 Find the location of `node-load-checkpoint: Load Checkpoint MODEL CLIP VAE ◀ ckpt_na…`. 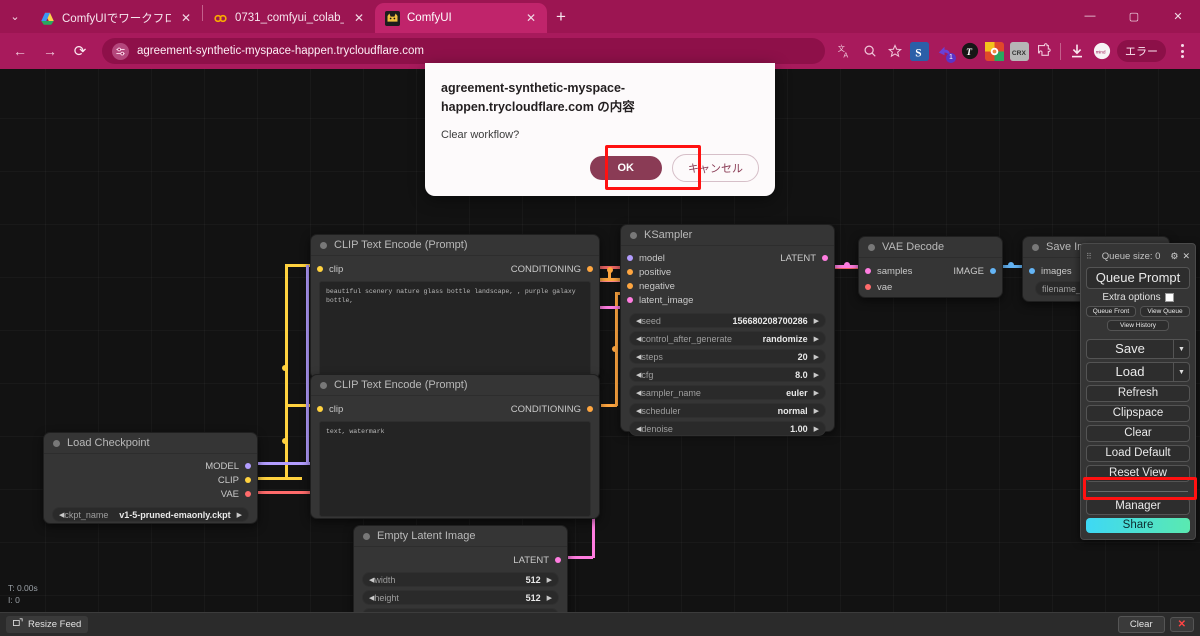

node-load-checkpoint: Load Checkpoint MODEL CLIP VAE ◀ ckpt_na… is located at coordinates (150, 478).